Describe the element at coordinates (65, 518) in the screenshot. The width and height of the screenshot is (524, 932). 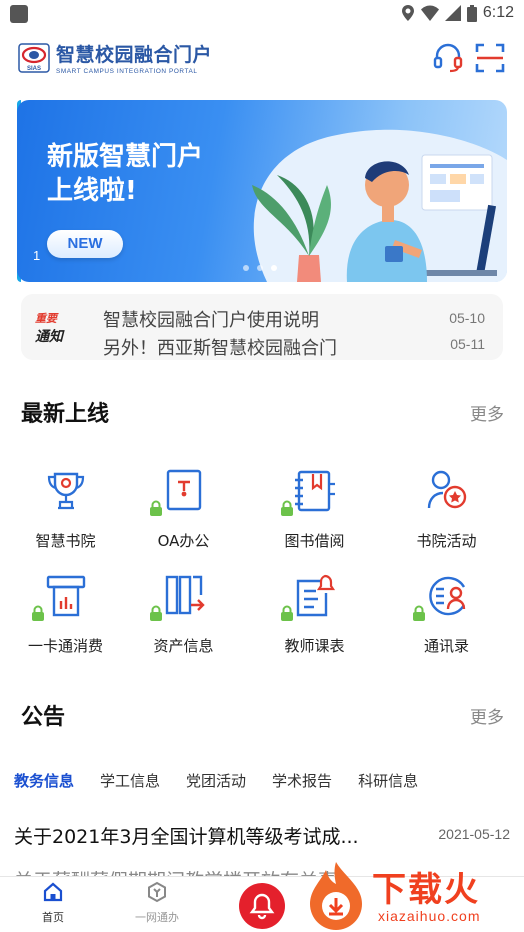
I see `app-tile: 智慧书院` at that location.